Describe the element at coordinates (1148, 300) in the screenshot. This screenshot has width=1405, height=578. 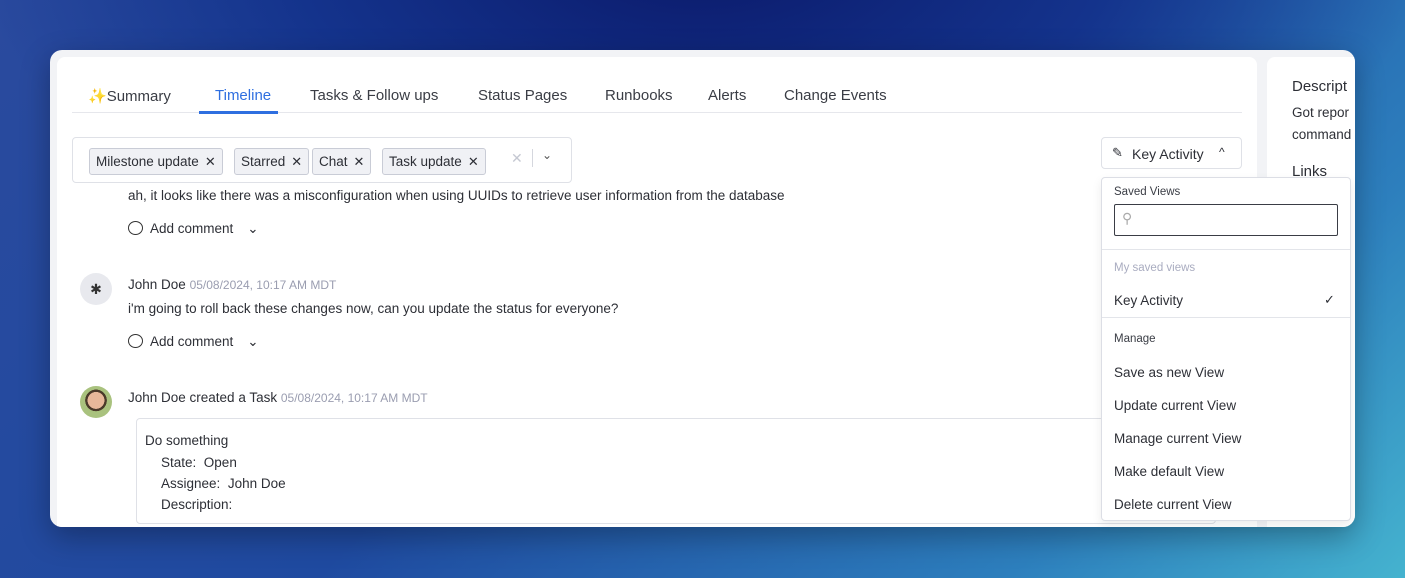
I see `menu-item-key-activity: Key Activity` at that location.